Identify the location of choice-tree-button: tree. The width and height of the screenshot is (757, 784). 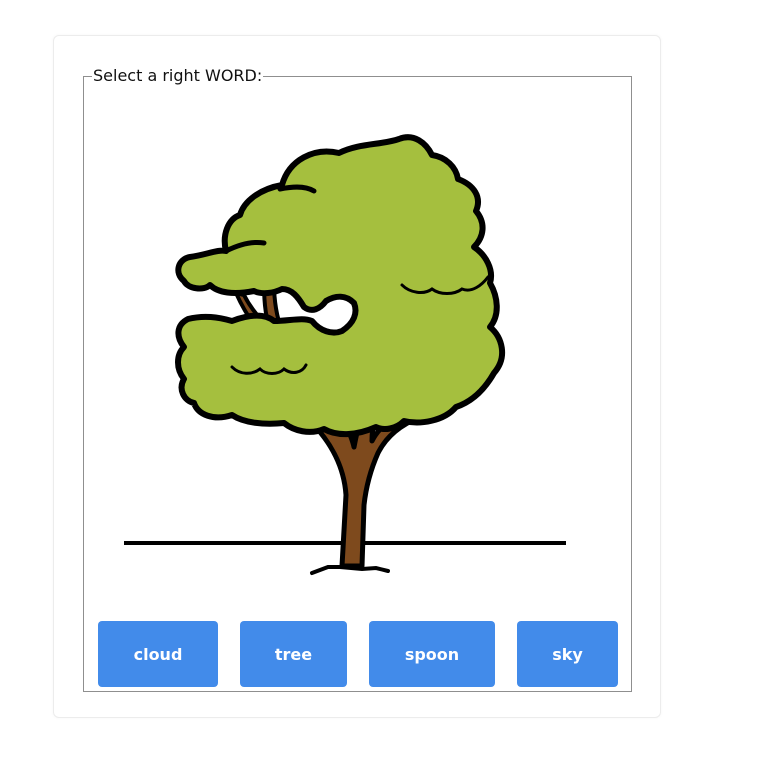
(293, 654).